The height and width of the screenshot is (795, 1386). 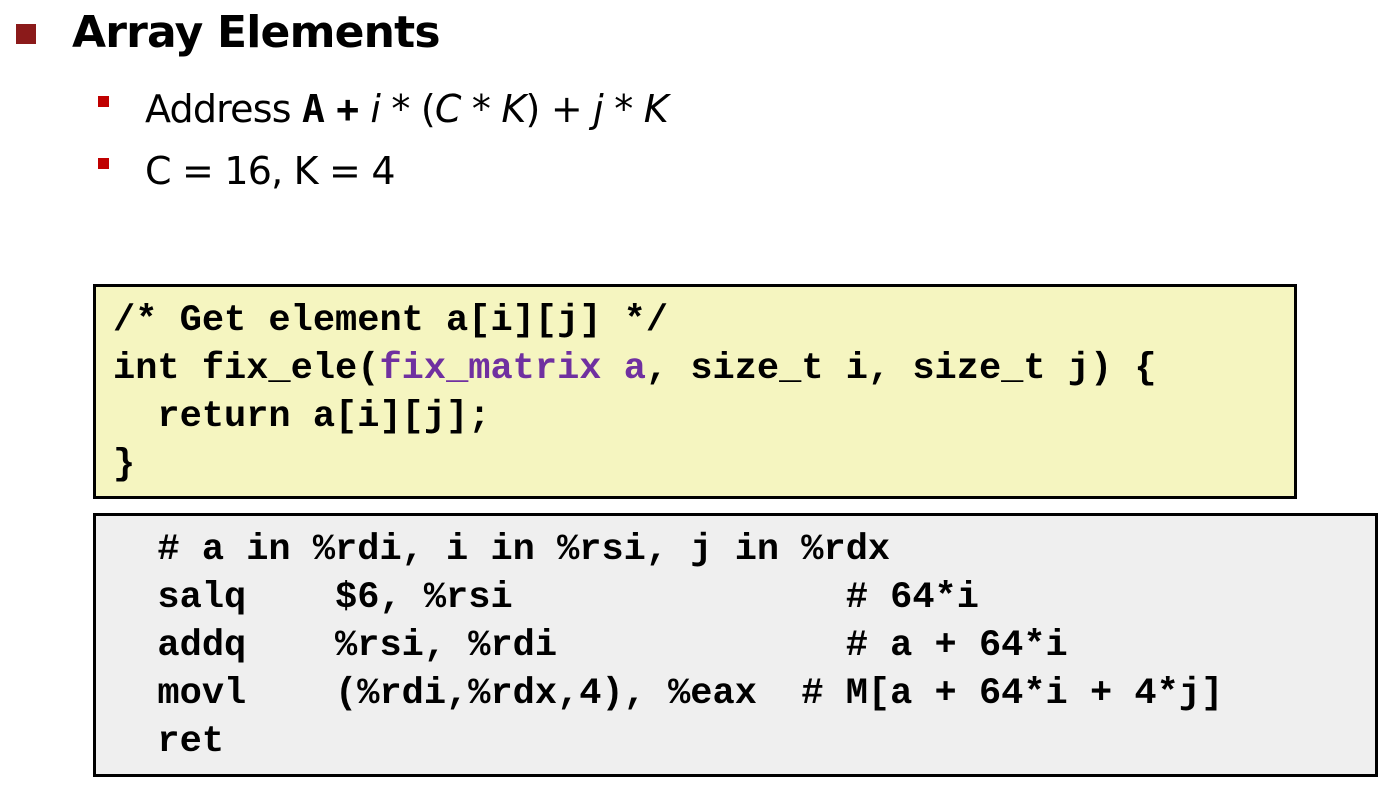 I want to click on formula-K2: K, so click(x=656, y=109).